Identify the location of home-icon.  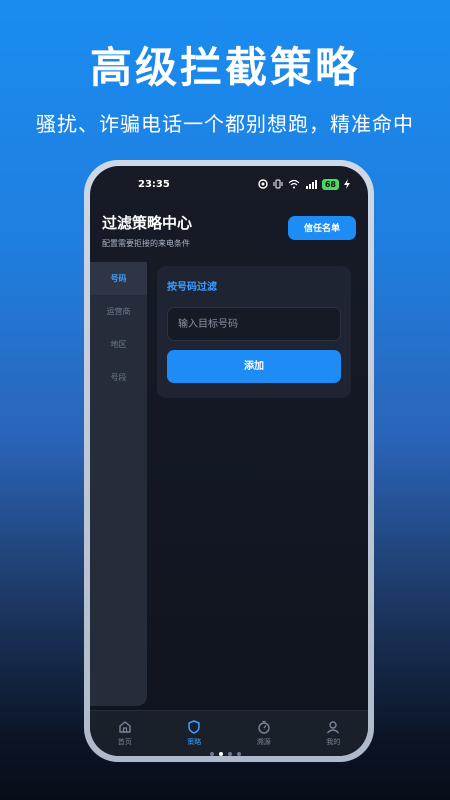
(125, 727).